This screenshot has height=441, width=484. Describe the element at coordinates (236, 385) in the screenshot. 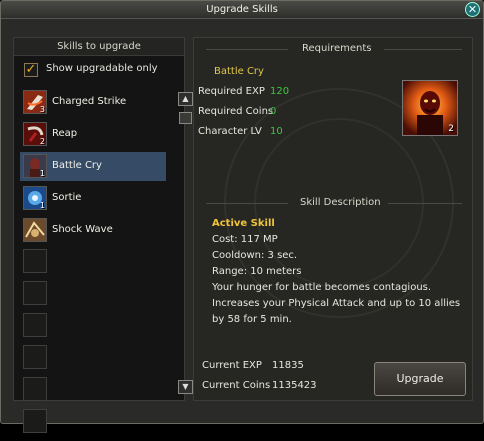

I see `current-coins-label: Current Coins` at that location.